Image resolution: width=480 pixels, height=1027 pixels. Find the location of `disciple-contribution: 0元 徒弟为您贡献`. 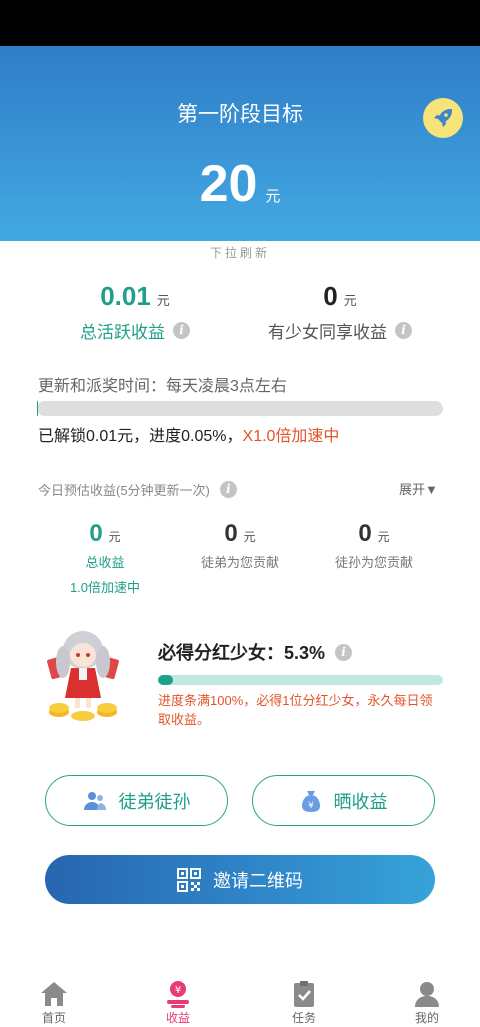

disciple-contribution: 0元 徒弟为您贡献 is located at coordinates (240, 545).